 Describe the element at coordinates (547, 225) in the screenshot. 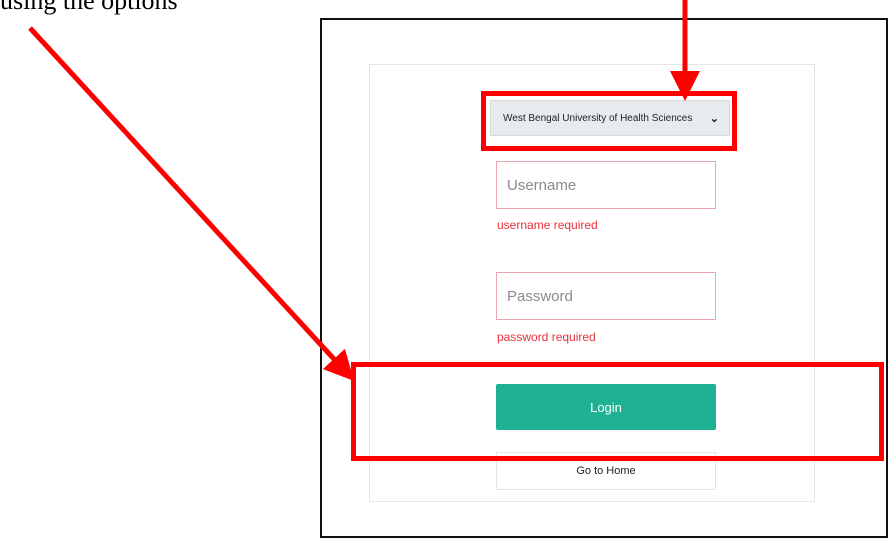

I see `username-error: username required` at that location.